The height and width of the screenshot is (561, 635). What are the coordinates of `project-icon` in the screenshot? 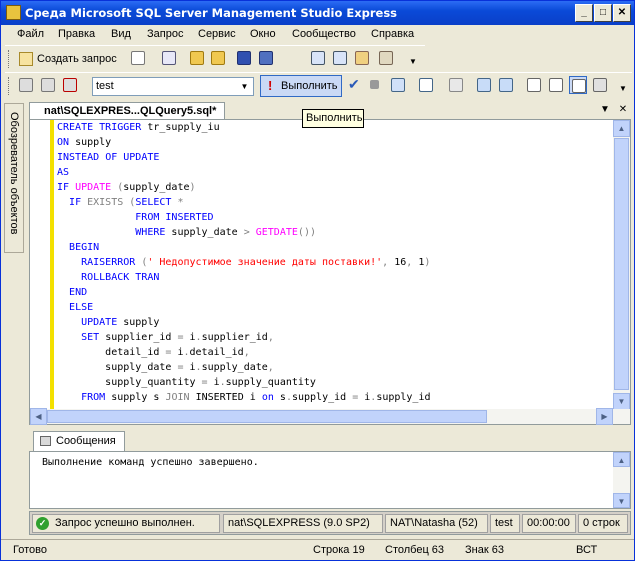 It's located at (169, 58).